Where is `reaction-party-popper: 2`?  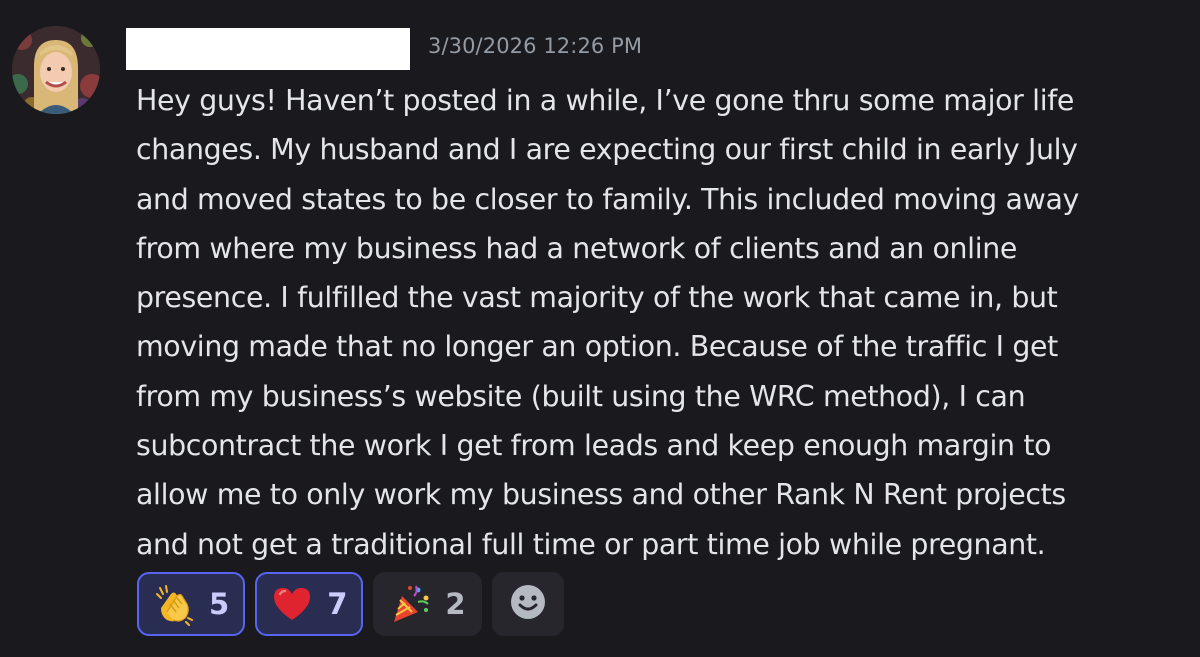
reaction-party-popper: 2 is located at coordinates (427, 604).